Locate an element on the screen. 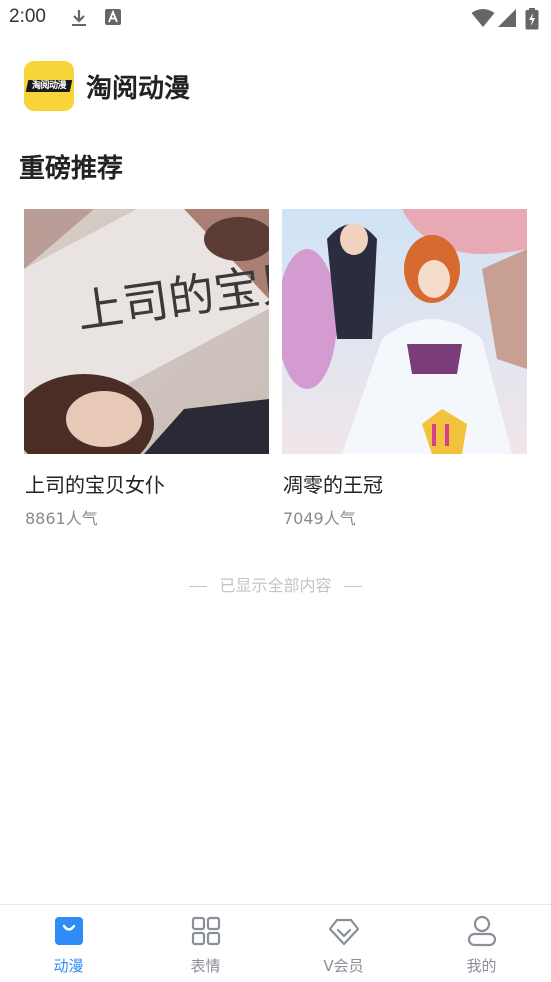  battery-charging-icon is located at coordinates (532, 19).